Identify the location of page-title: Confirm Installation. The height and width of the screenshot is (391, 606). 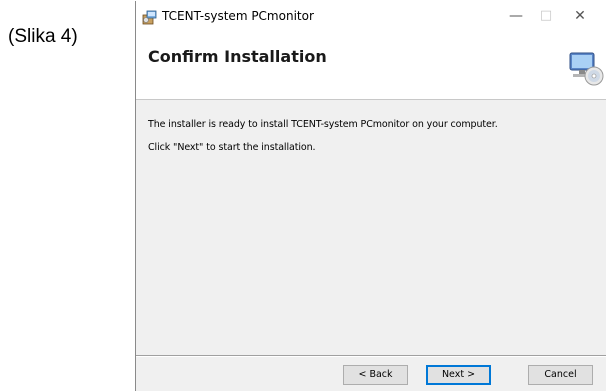
(237, 56).